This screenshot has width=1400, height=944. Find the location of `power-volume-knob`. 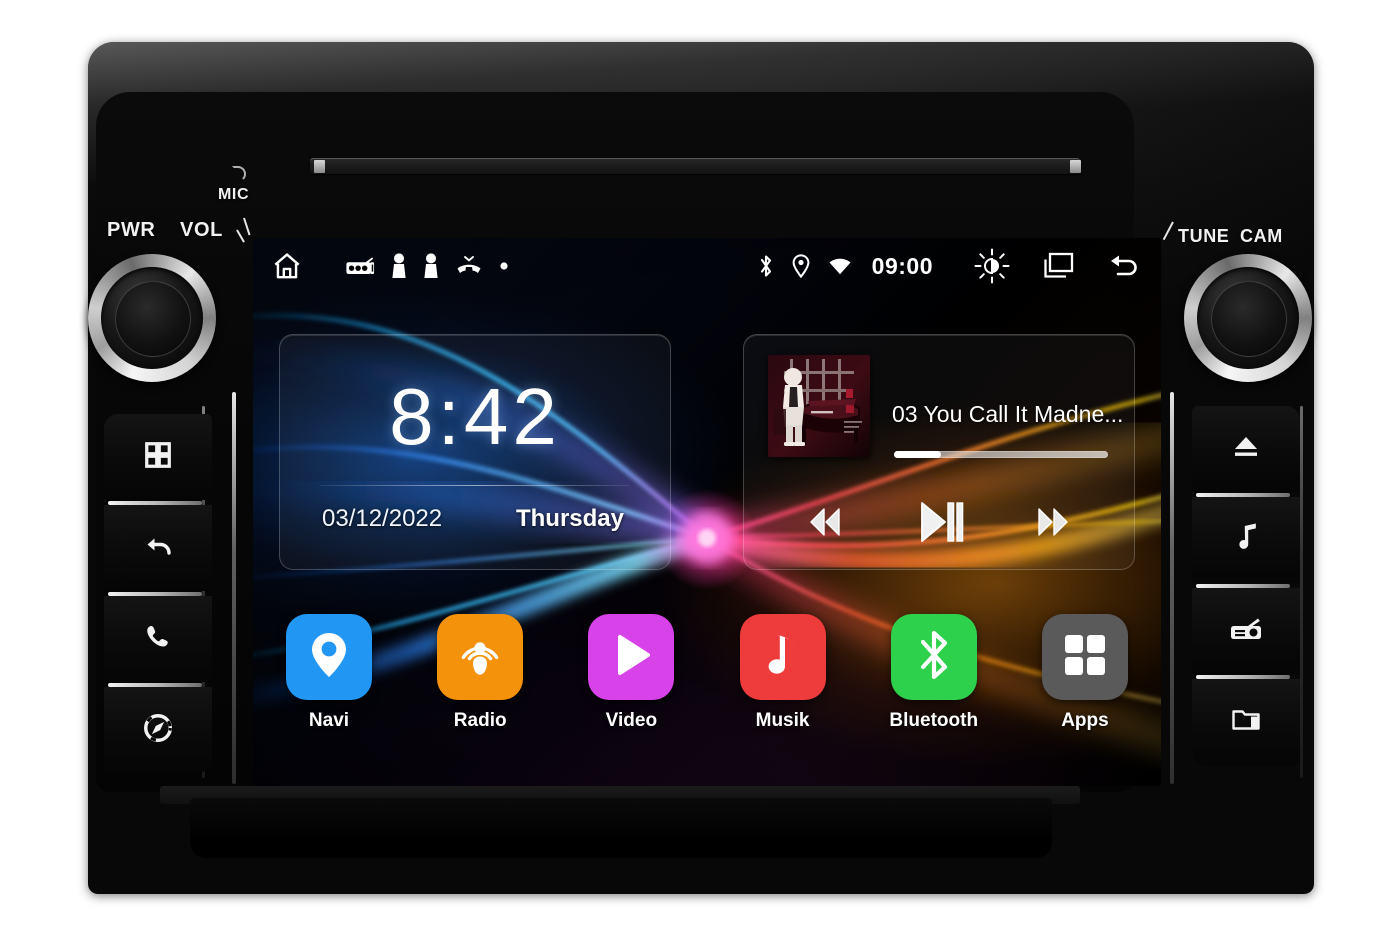

power-volume-knob is located at coordinates (152, 318).